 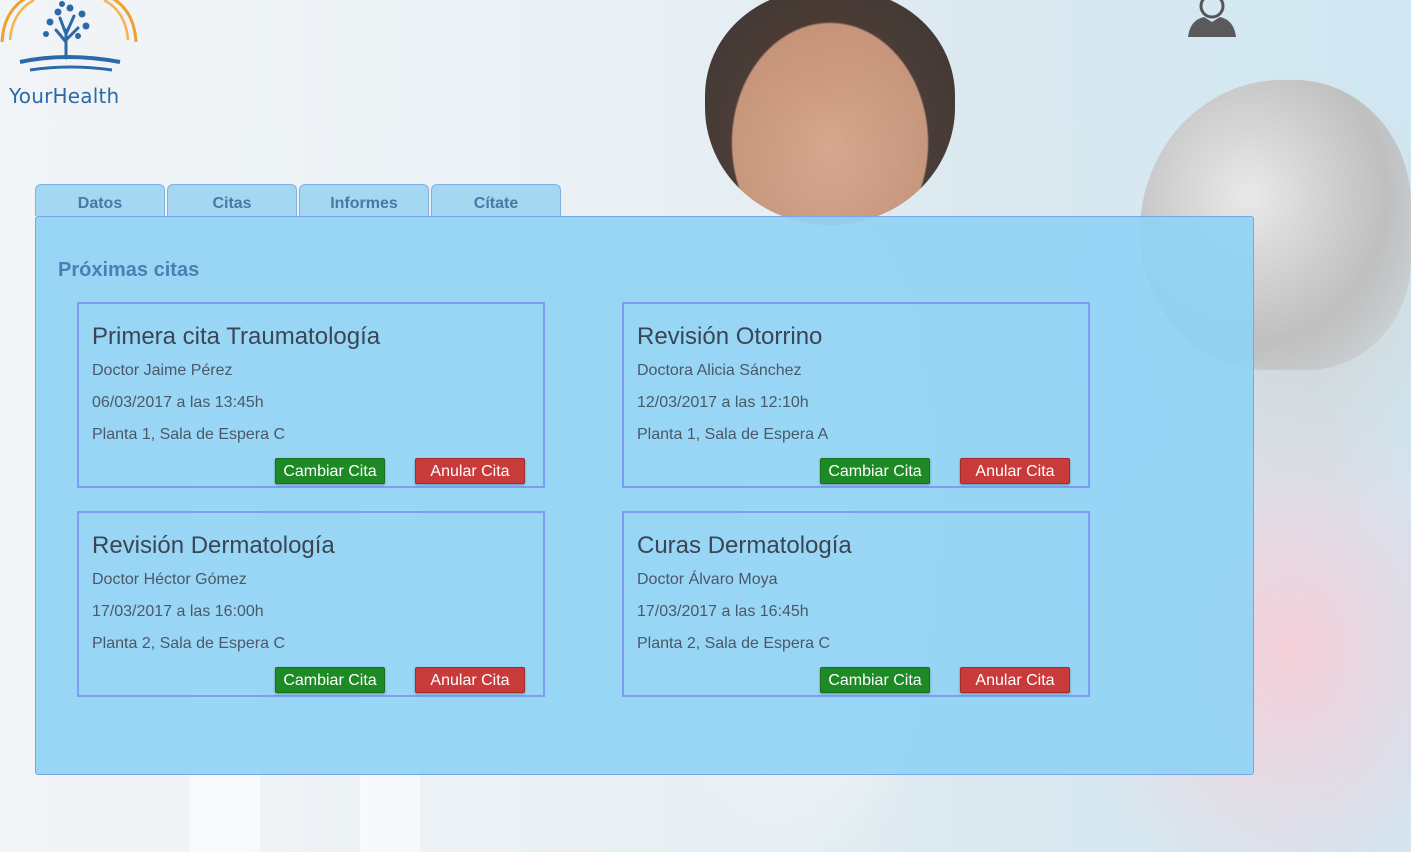 What do you see at coordinates (169, 579) in the screenshot?
I see `appointment-doctor: Doctor Héctor Gómez` at bounding box center [169, 579].